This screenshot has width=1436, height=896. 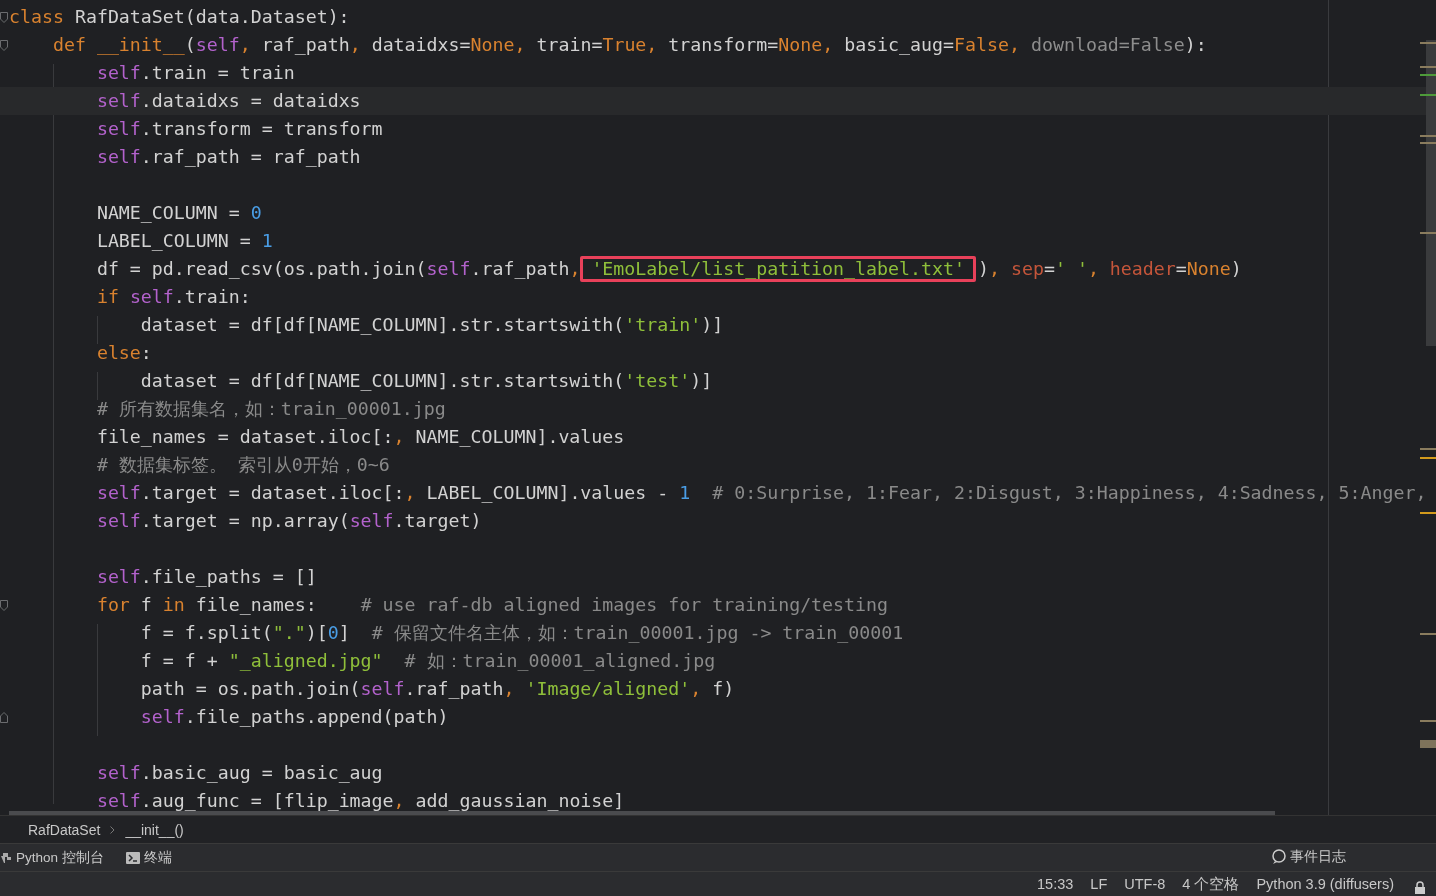 I want to click on breadcrumb: RafDataSet, so click(x=64, y=829).